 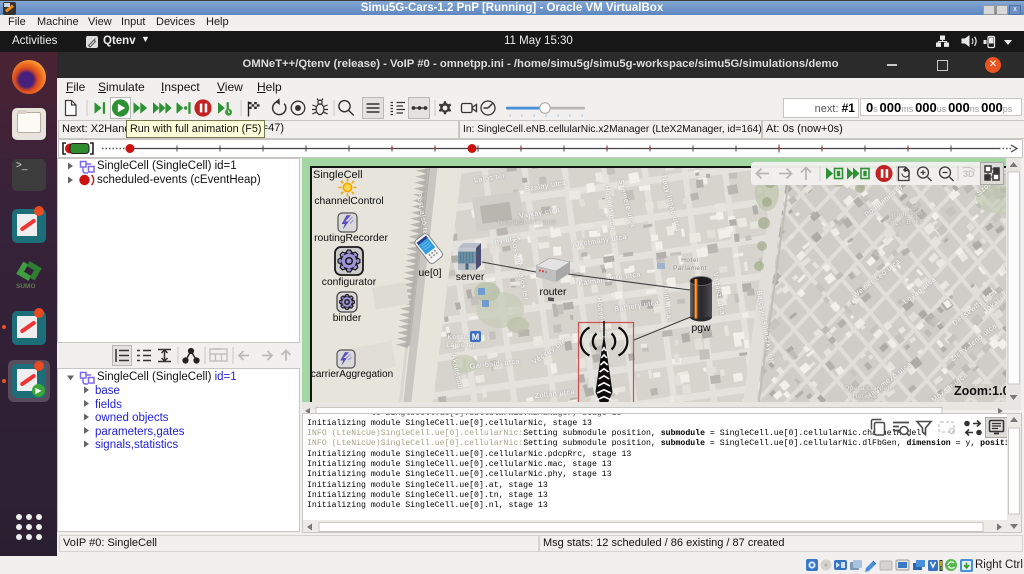 I want to click on svg-text: ue[0], so click(x=430, y=273).